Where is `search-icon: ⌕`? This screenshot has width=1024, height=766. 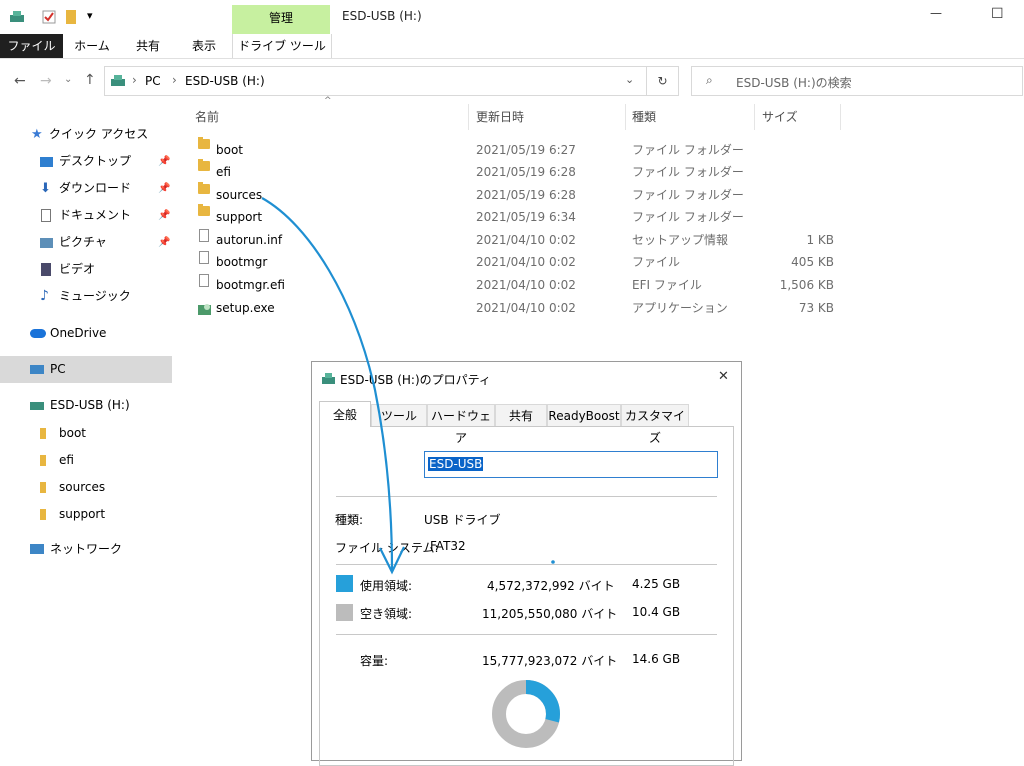
search-icon: ⌕ is located at coordinates (709, 80).